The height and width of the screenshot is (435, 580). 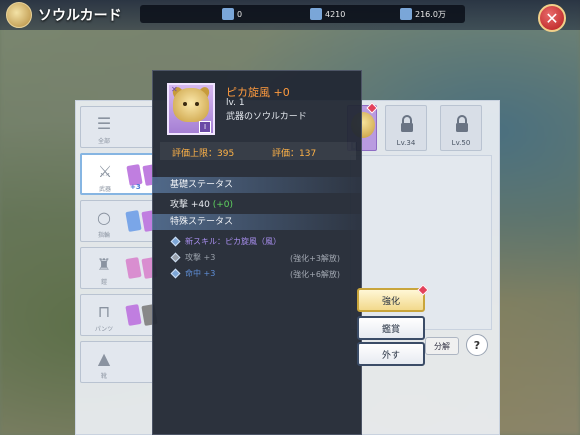 What do you see at coordinates (202, 205) in the screenshot?
I see `basic-stat: 攻撃 +40 (+0)` at bounding box center [202, 205].